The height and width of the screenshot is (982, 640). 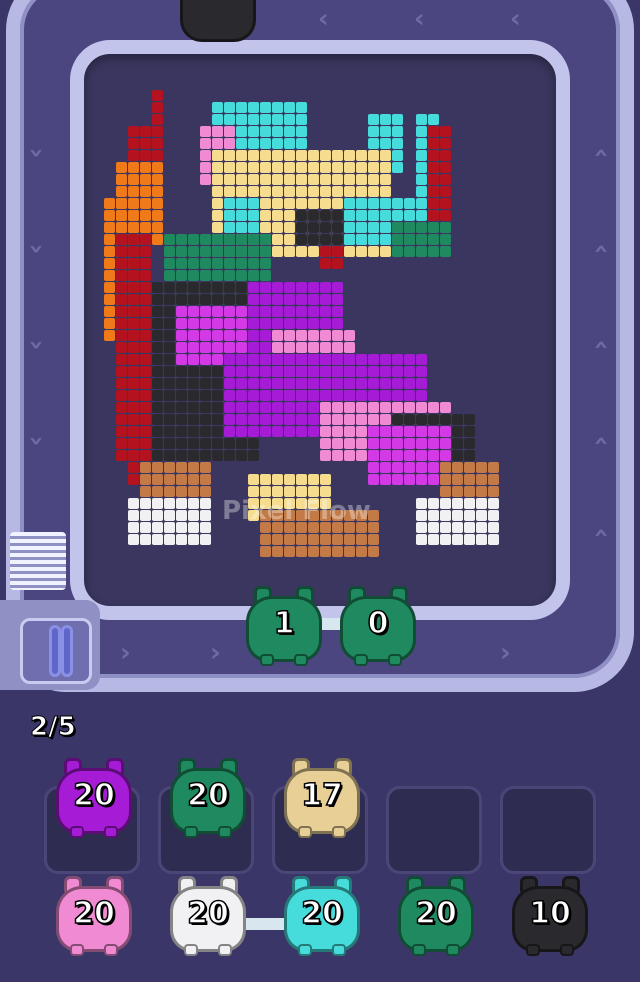 I want to click on queued-pig-black, so click(x=218, y=23).